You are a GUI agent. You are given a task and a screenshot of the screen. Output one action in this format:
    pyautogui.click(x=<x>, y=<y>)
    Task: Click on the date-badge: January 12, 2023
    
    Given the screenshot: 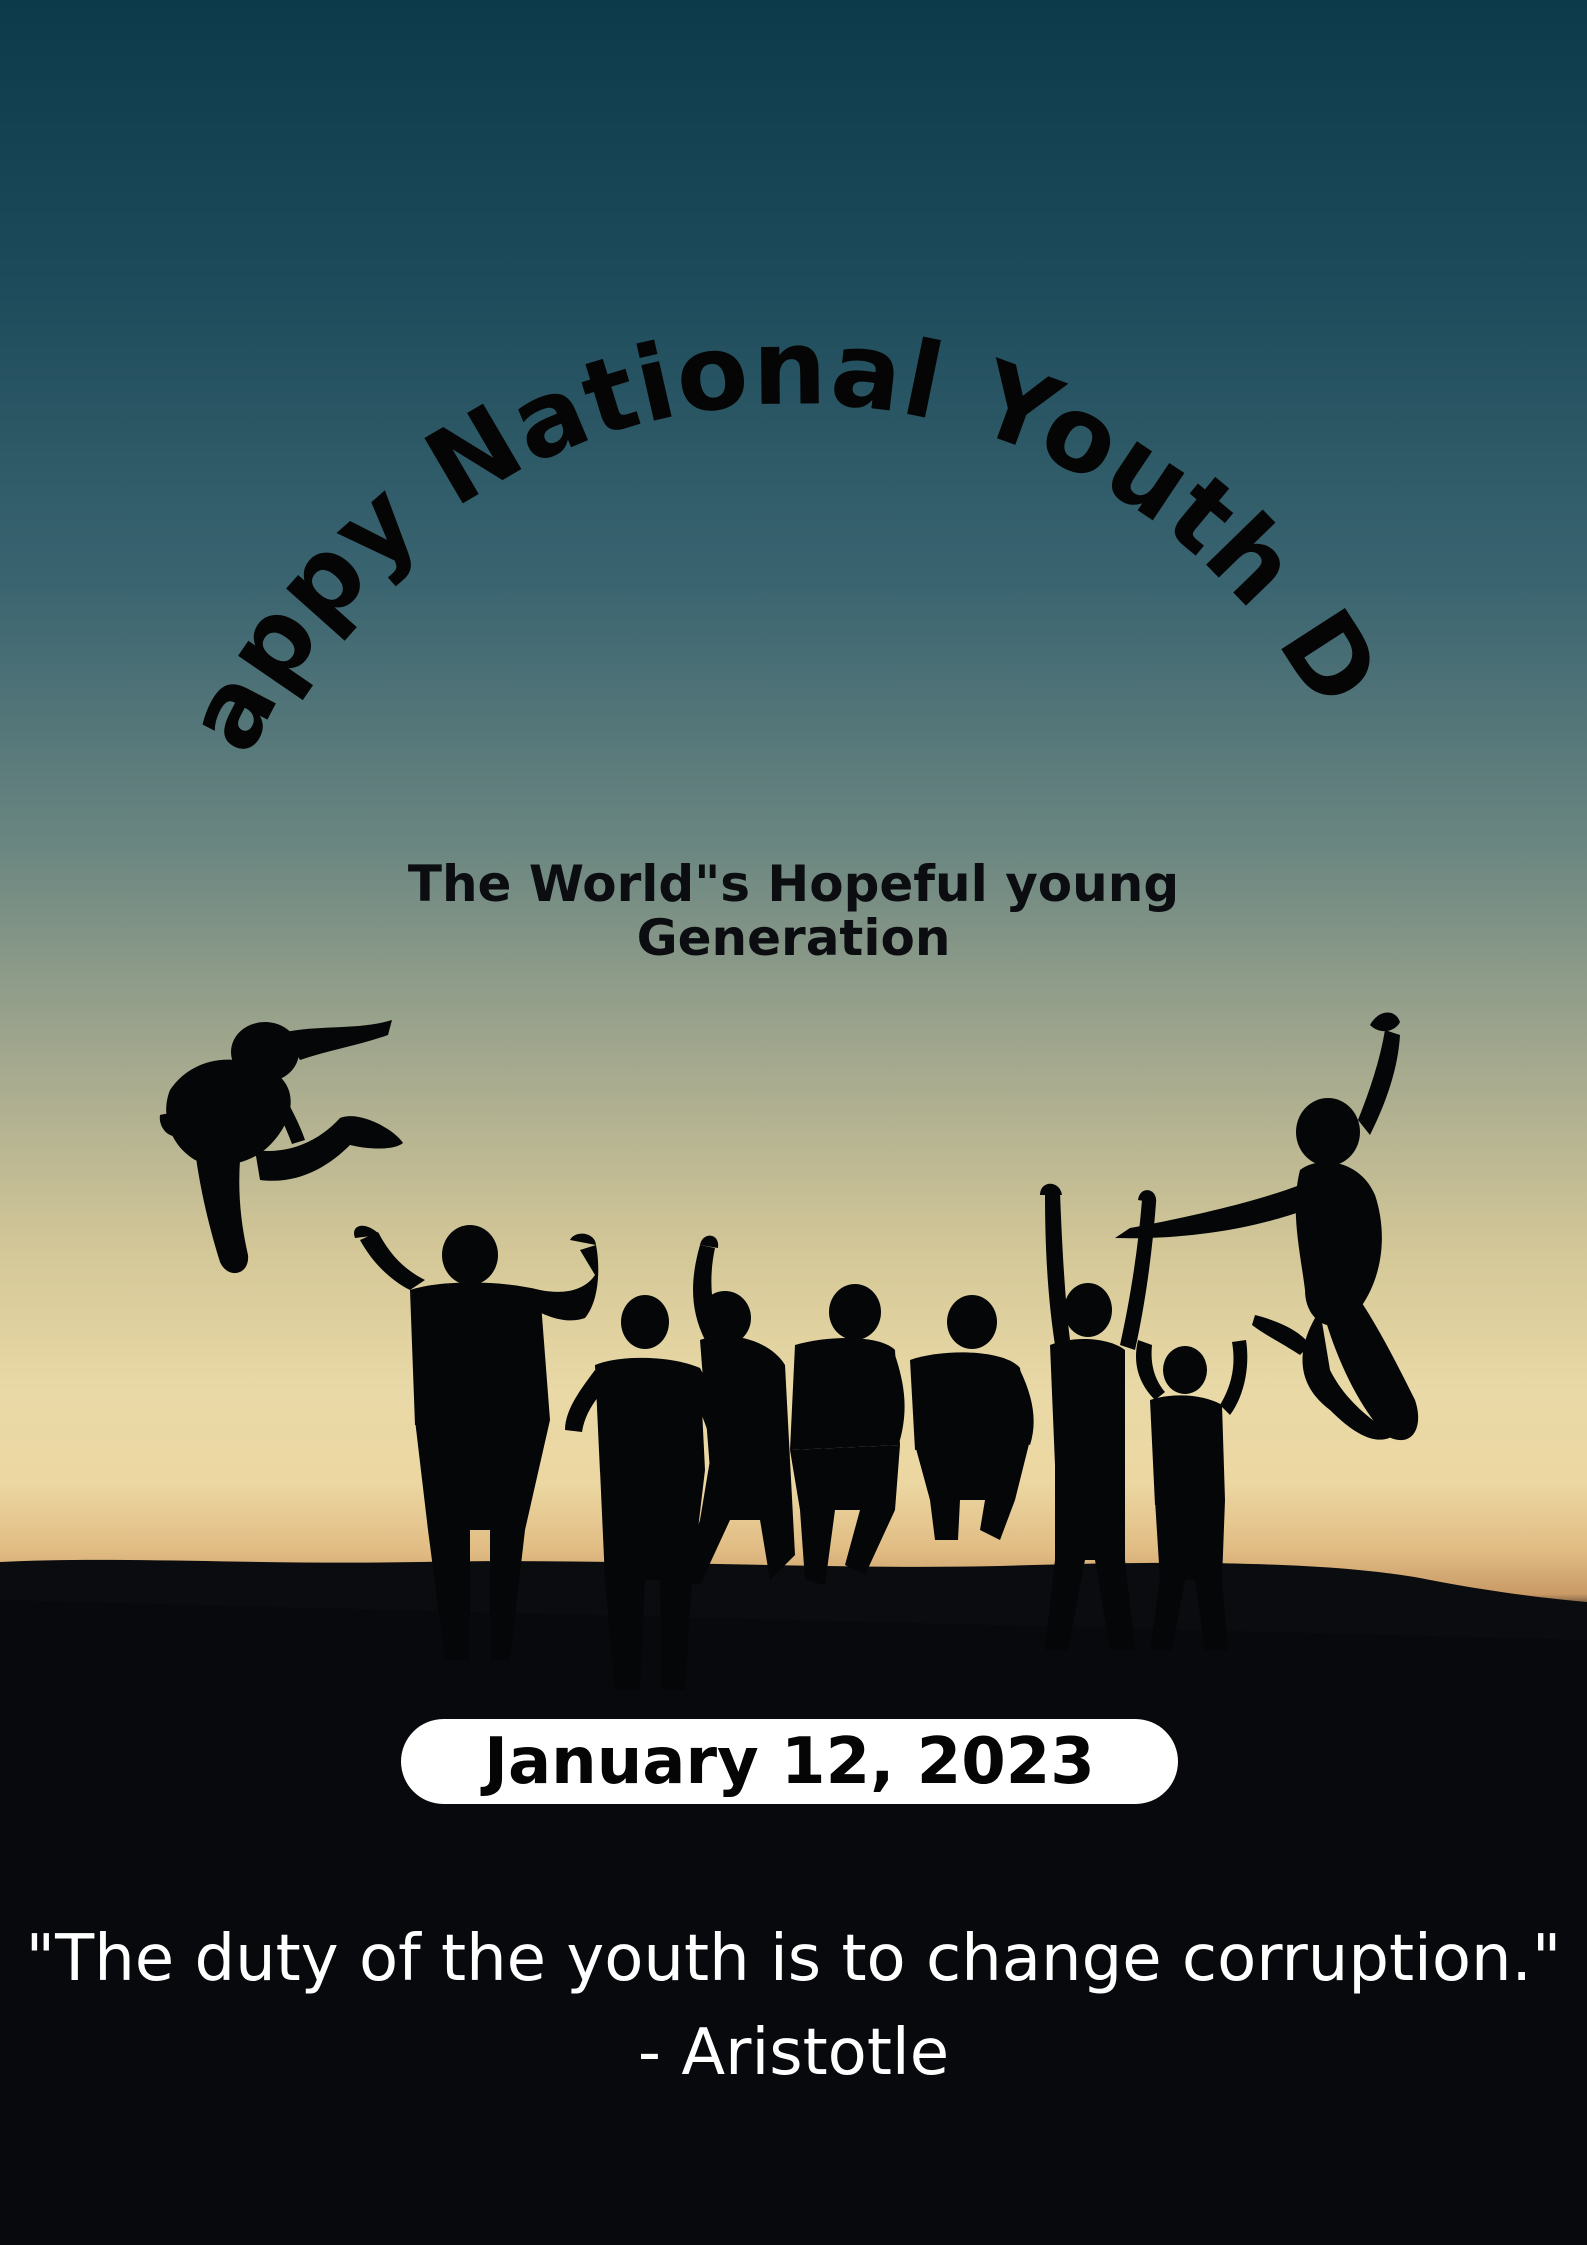 What is the action you would take?
    pyautogui.click(x=789, y=1761)
    